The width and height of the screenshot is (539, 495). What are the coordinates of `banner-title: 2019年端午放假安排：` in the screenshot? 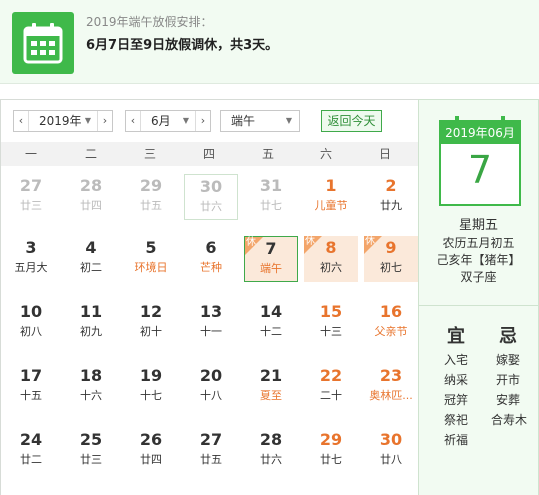 It's located at (149, 22).